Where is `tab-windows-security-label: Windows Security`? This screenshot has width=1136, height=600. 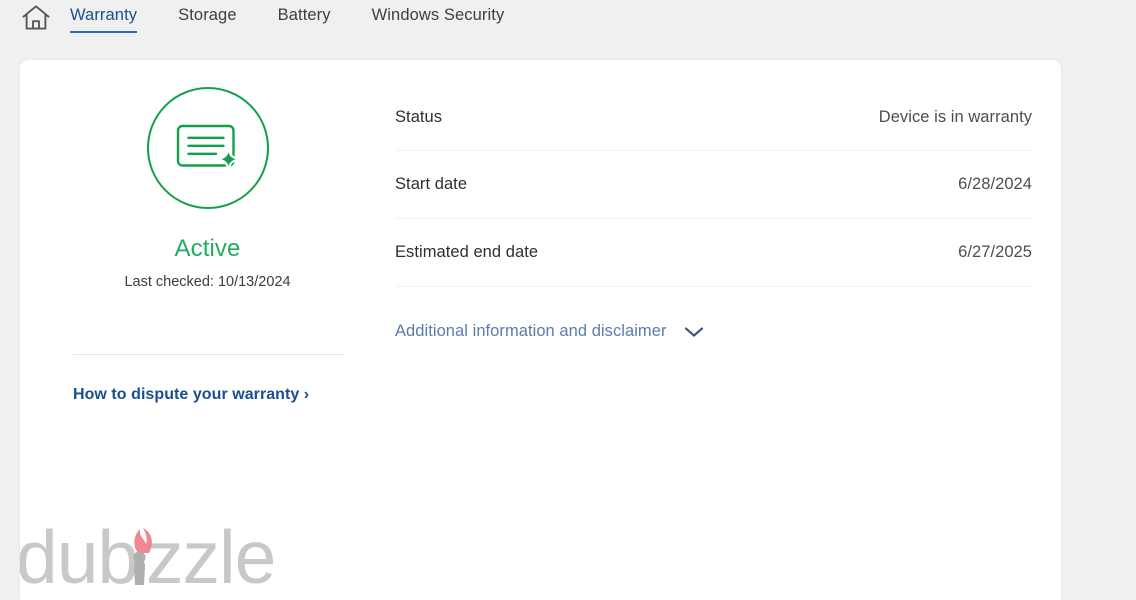
tab-windows-security-label: Windows Security is located at coordinates (438, 15).